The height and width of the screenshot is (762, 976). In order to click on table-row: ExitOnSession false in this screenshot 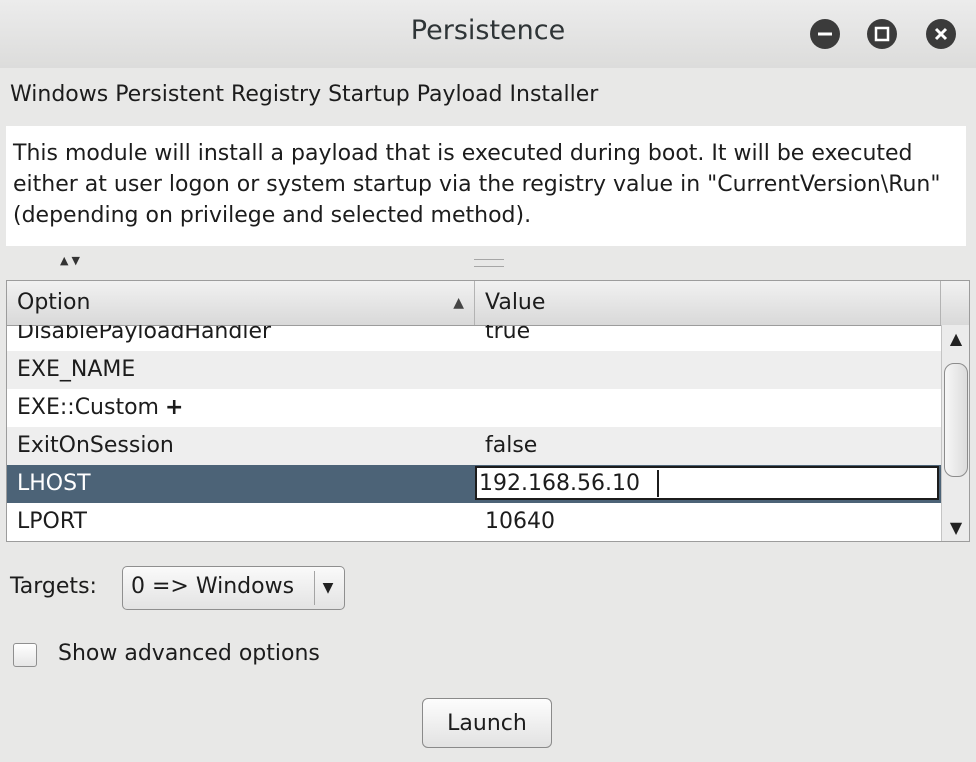, I will do `click(474, 446)`.